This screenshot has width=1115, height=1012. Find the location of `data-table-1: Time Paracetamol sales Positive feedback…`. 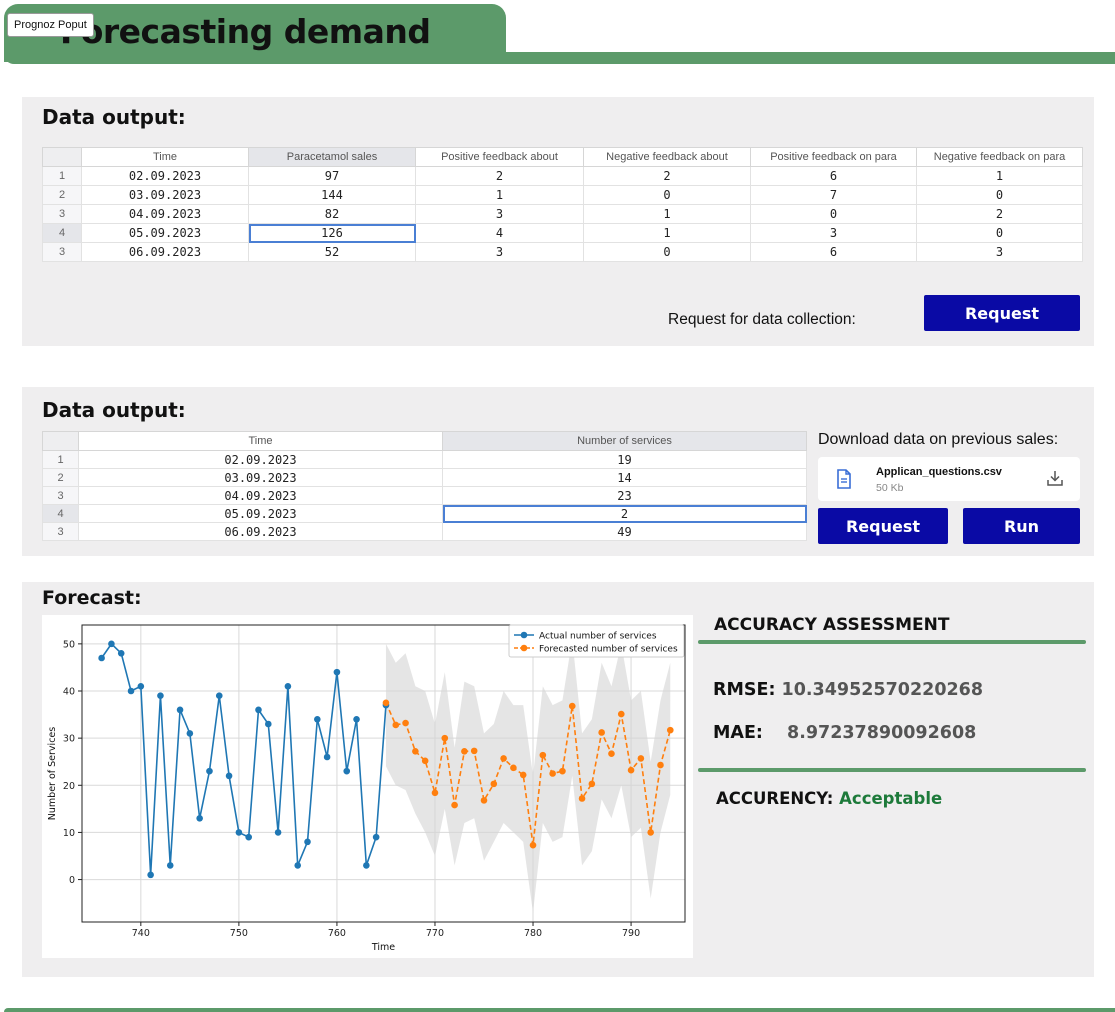

data-table-1: Time Paracetamol sales Positive feedback… is located at coordinates (562, 204).